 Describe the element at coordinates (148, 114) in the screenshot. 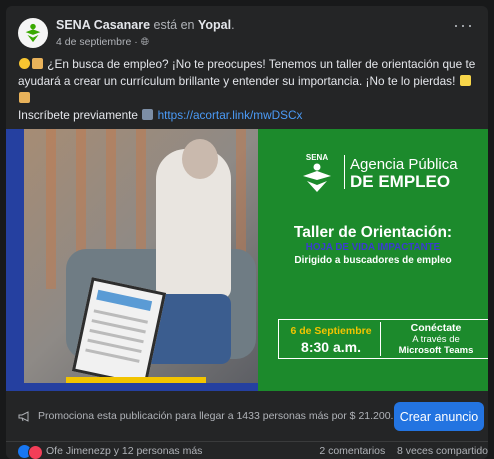

I see `right-arrow-emoji-icon` at that location.